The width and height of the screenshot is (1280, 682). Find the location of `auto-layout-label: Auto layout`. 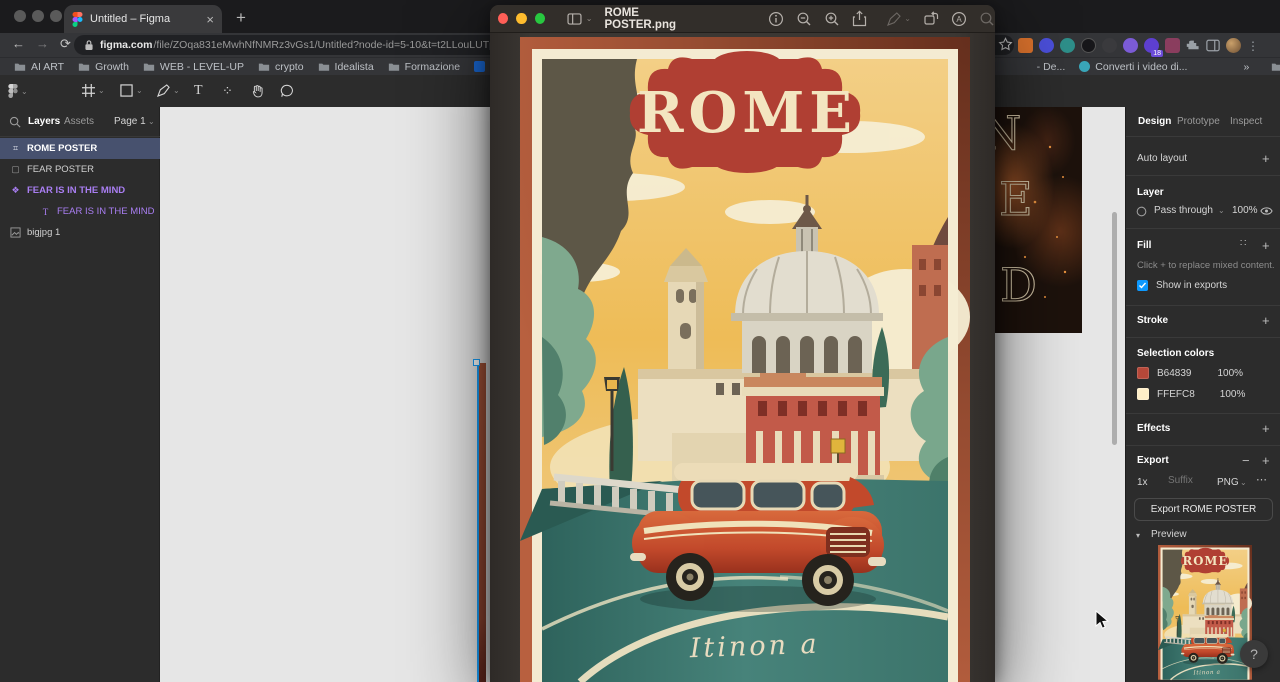

auto-layout-label: Auto layout is located at coordinates (1162, 158).